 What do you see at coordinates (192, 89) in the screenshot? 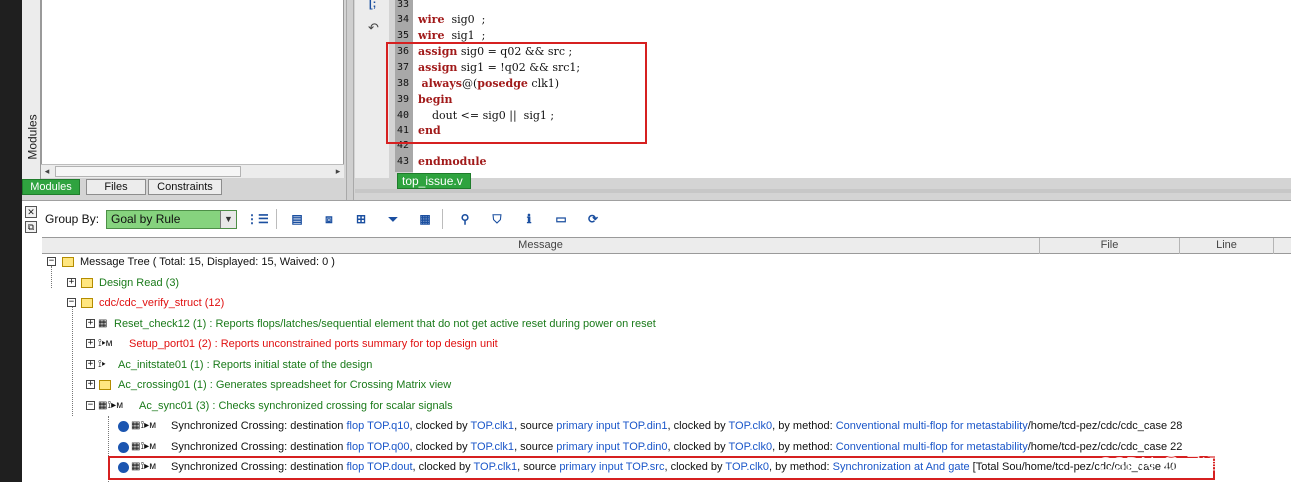
I see `module-tree-panel` at bounding box center [192, 89].